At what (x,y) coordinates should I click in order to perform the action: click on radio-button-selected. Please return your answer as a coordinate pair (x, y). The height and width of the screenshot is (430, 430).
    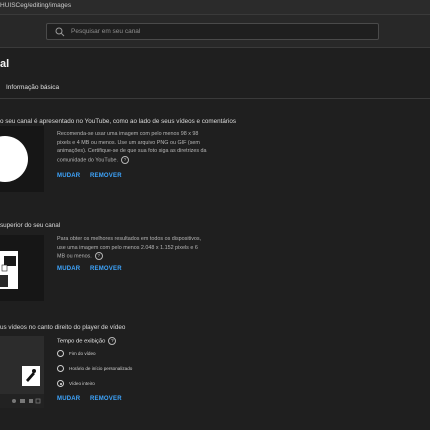
    Looking at the image, I should click on (60, 383).